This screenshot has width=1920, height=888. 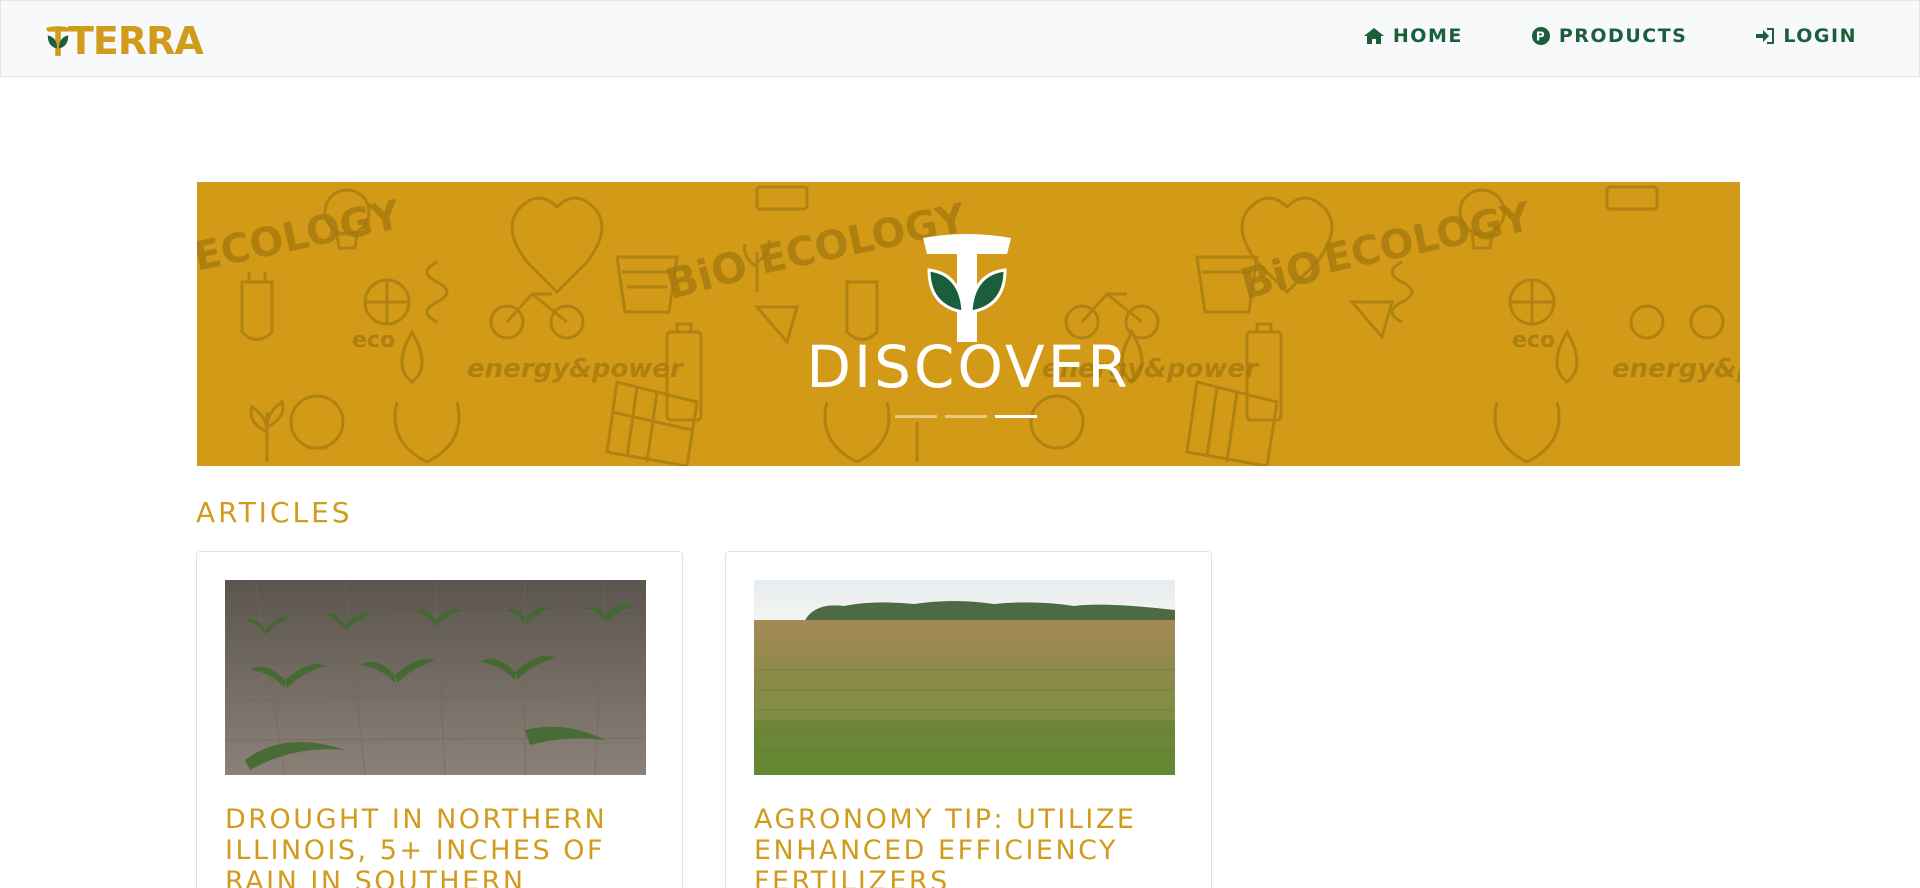 I want to click on nav-home: HOME, so click(x=1413, y=36).